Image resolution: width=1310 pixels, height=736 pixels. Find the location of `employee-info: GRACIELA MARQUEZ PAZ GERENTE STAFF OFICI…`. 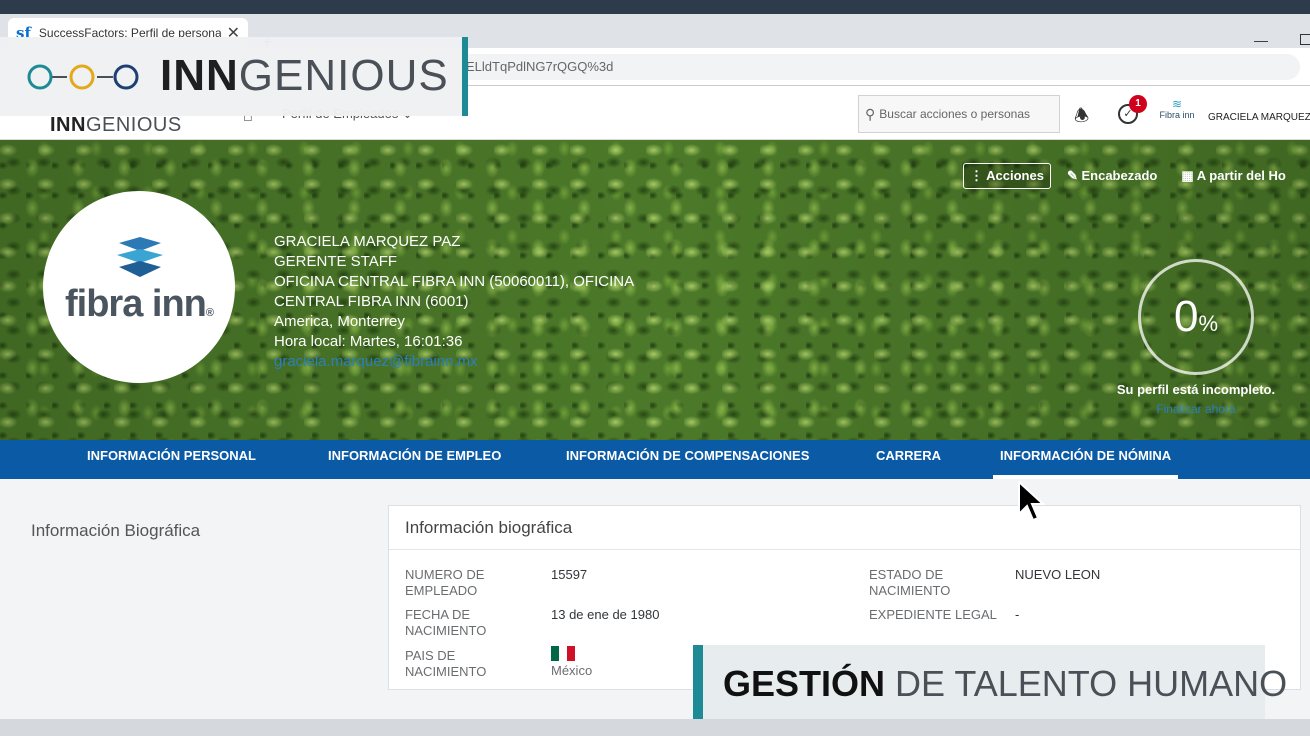

employee-info: GRACIELA MARQUEZ PAZ GERENTE STAFF OFICI… is located at coordinates (474, 302).